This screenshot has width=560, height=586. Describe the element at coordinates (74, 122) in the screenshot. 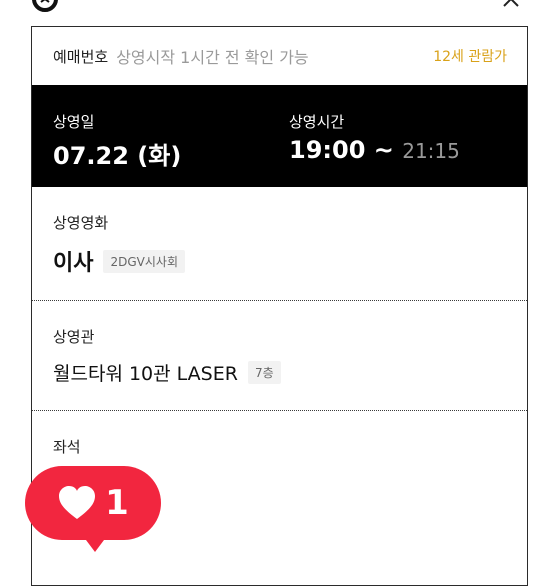

I see `screening-date-label: 상영일` at that location.